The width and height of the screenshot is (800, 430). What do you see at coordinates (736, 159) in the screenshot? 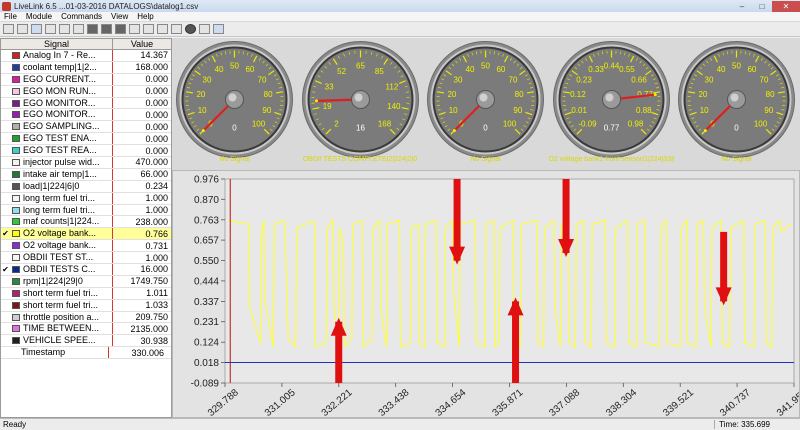
I see `gauge-label: No Signal` at bounding box center [736, 159].